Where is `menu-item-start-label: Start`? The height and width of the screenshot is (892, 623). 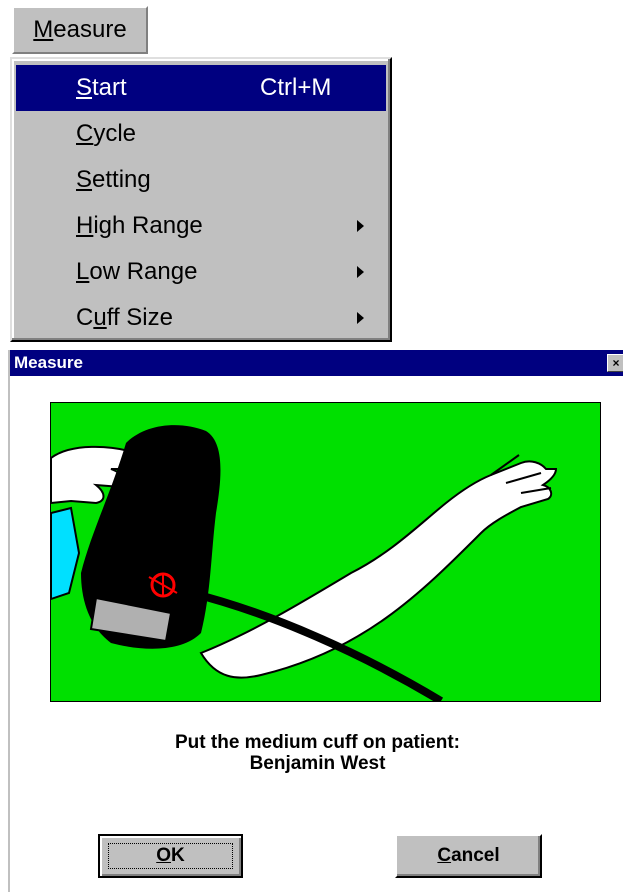
menu-item-start-label: Start is located at coordinates (101, 87).